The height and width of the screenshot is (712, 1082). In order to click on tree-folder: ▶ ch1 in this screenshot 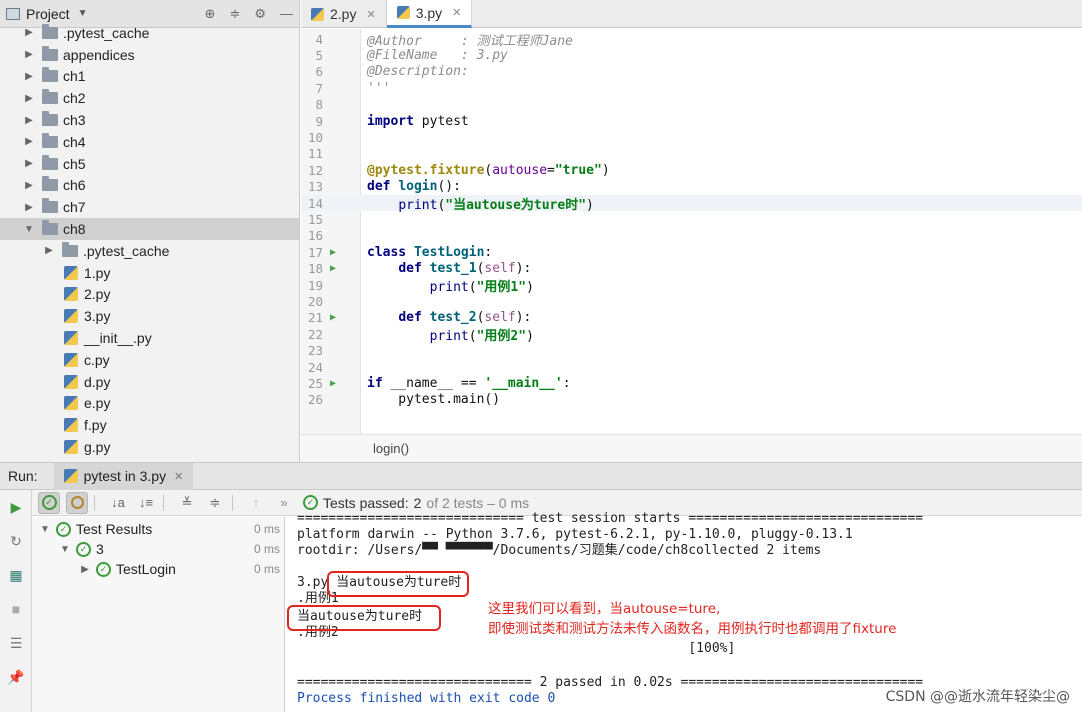, I will do `click(149, 77)`.